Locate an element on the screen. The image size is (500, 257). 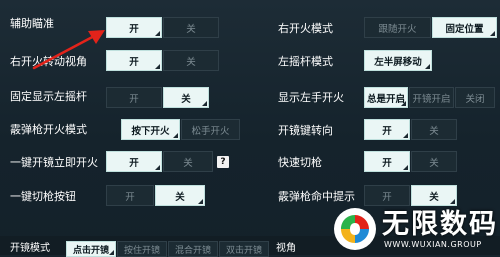
watermark-logo-icon is located at coordinates (355, 228).